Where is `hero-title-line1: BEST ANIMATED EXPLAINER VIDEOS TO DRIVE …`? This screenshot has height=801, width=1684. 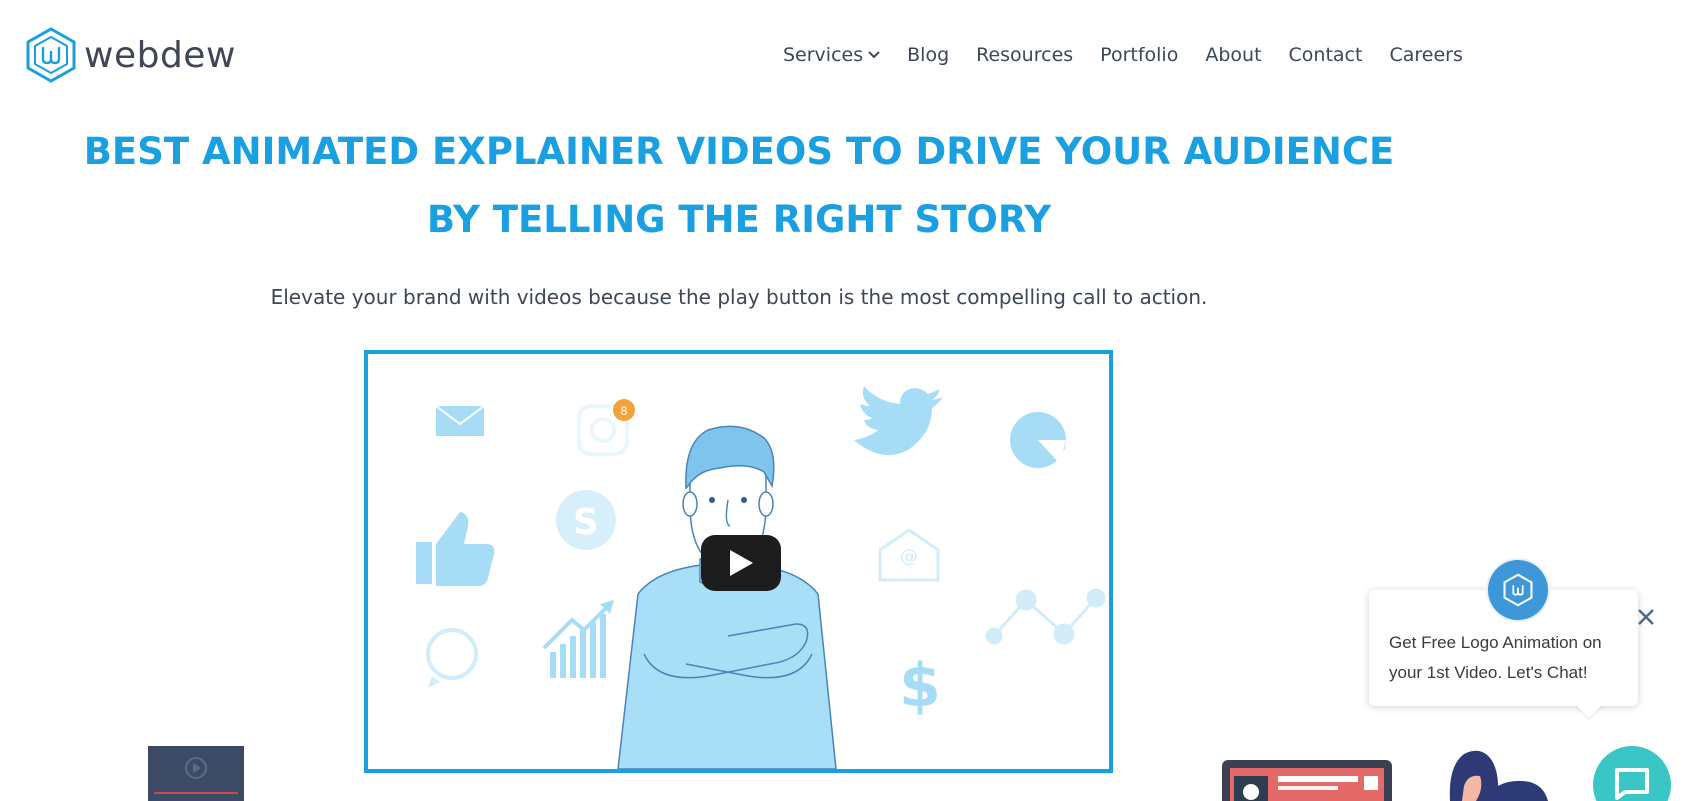
hero-title-line1: BEST ANIMATED EXPLAINER VIDEOS TO DRIVE … is located at coordinates (739, 151).